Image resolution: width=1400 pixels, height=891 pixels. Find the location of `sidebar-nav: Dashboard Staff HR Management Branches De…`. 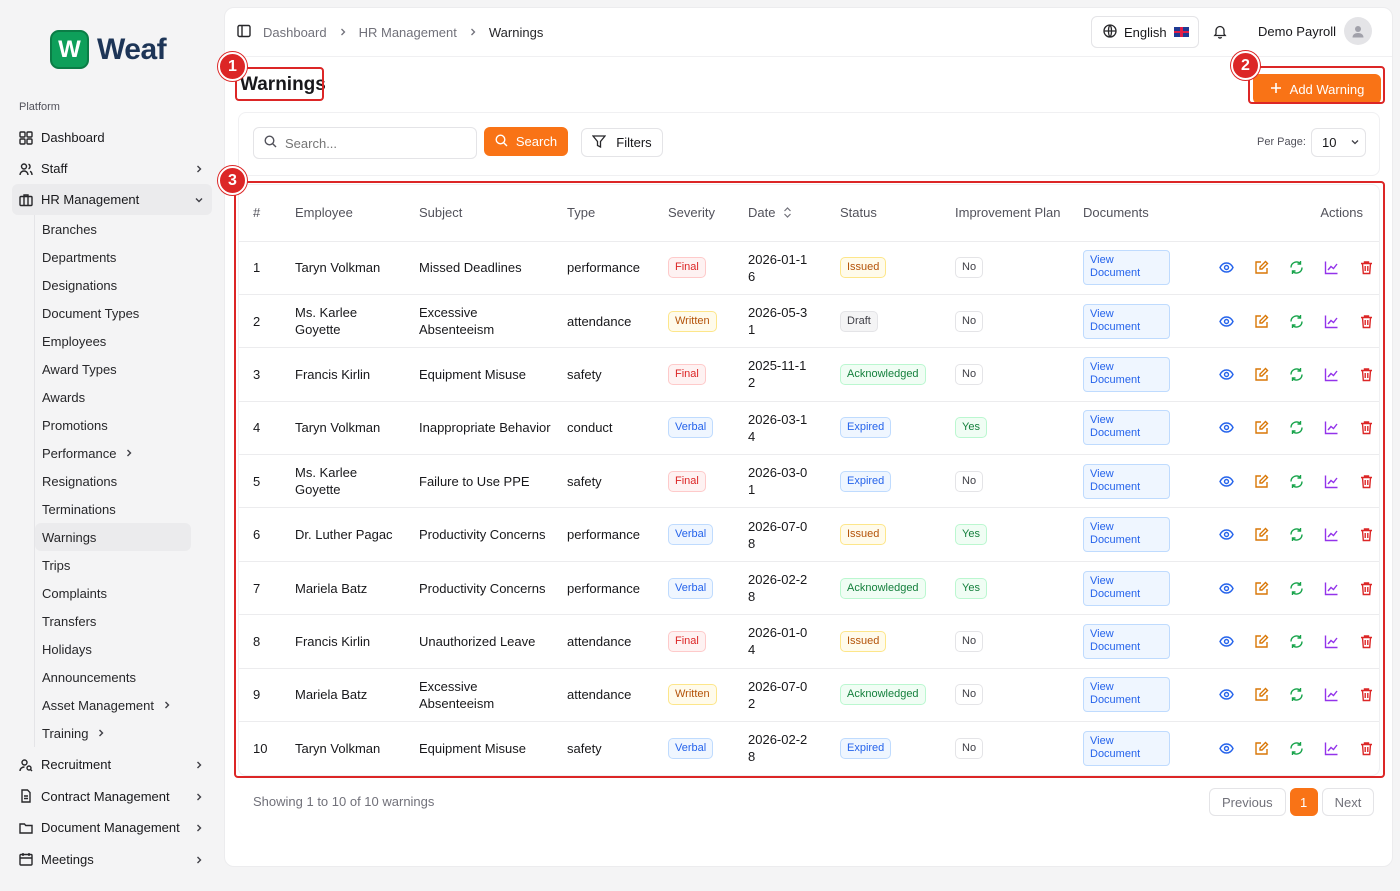

sidebar-nav: Dashboard Staff HR Management Branches De… is located at coordinates (112, 498).